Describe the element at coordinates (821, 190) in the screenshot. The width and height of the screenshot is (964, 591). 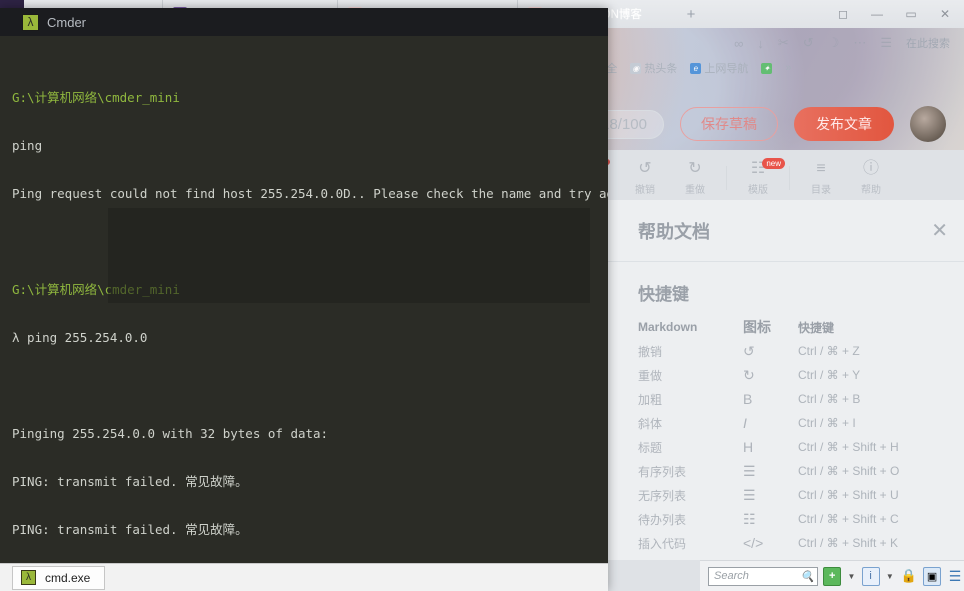
I see `toolbar-label: 目录` at that location.